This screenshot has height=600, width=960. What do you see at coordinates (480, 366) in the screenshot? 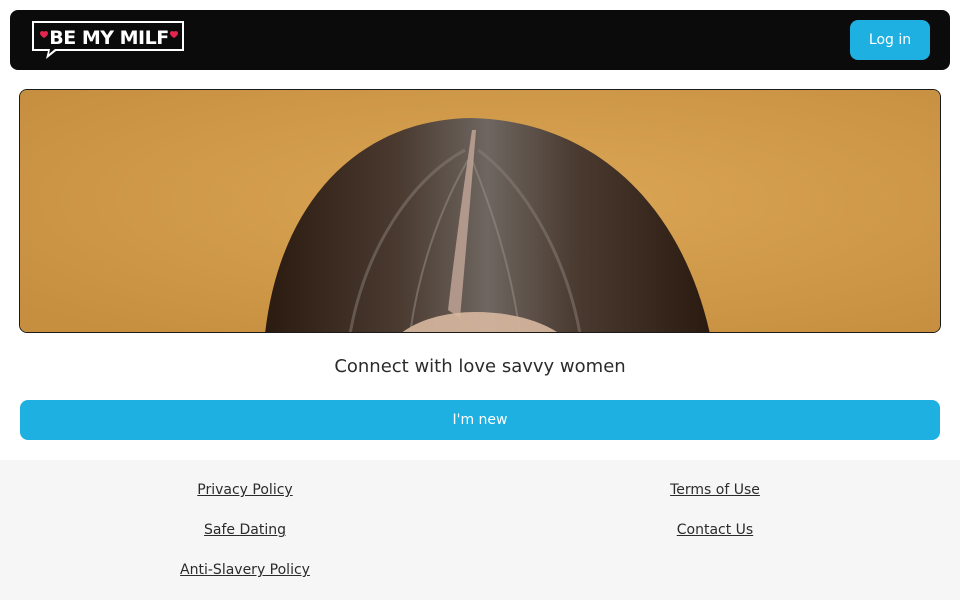
I see `tagline: Connect with love savvy women` at bounding box center [480, 366].